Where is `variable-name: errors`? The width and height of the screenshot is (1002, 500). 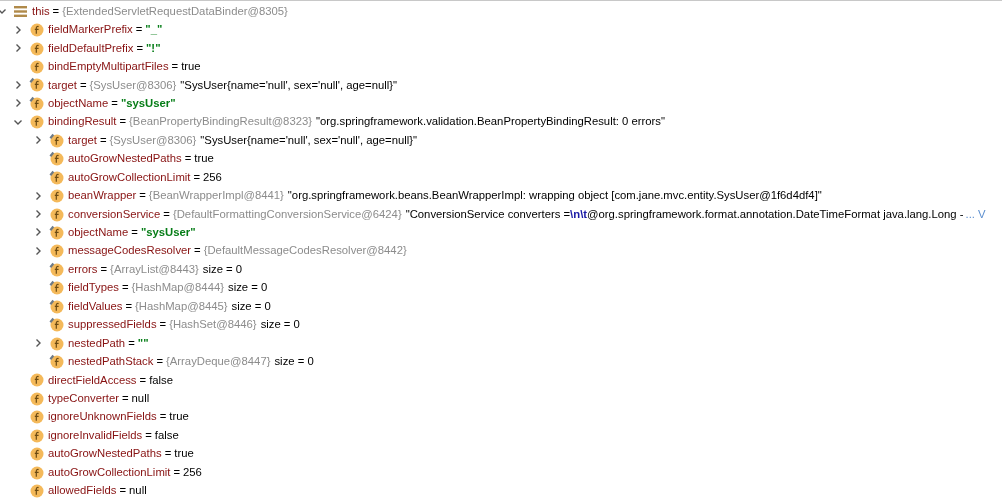
variable-name: errors is located at coordinates (83, 269).